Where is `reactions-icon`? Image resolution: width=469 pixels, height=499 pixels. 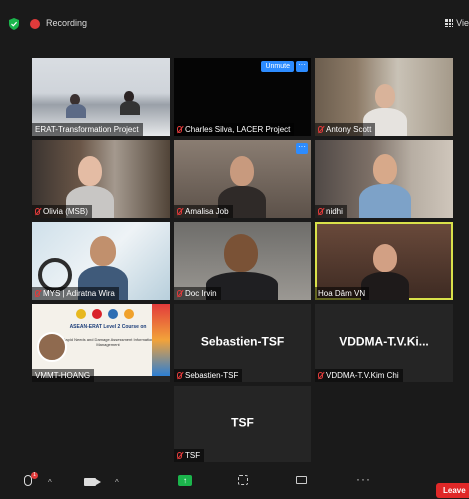
reactions-icon is located at coordinates (243, 480).